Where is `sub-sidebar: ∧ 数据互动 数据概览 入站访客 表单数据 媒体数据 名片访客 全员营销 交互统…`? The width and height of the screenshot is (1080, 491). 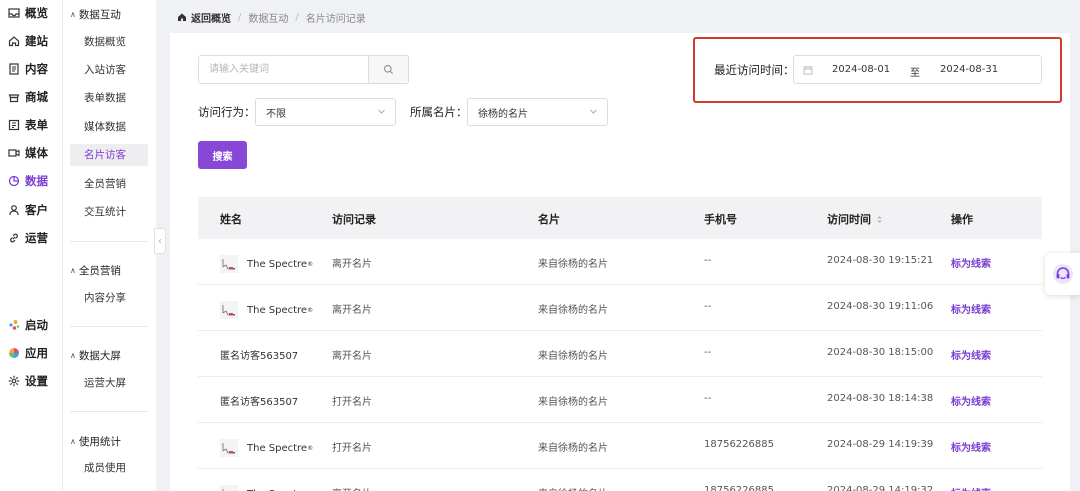 sub-sidebar: ∧ 数据互动 数据概览 入站访客 表单数据 媒体数据 名片访客 全员营销 交互统… is located at coordinates (109, 245).